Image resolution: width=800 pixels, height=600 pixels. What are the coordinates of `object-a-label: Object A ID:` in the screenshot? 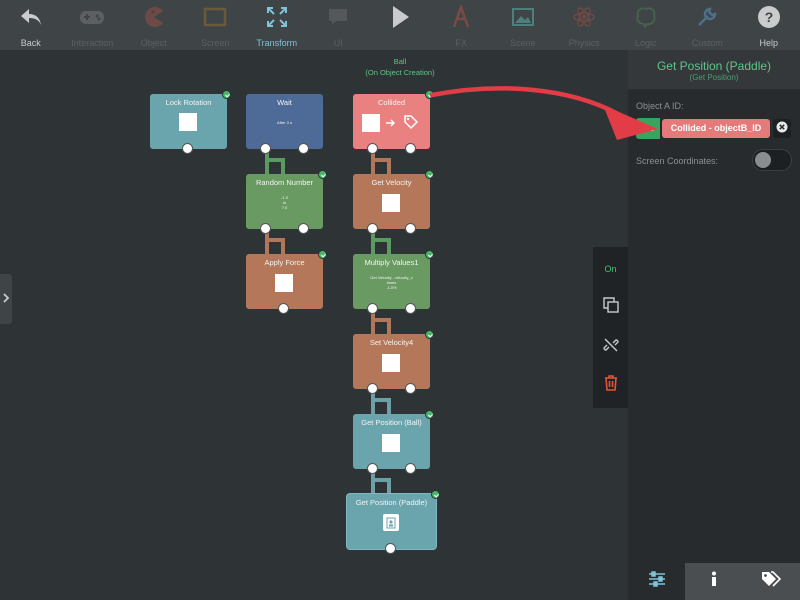 It's located at (660, 106).